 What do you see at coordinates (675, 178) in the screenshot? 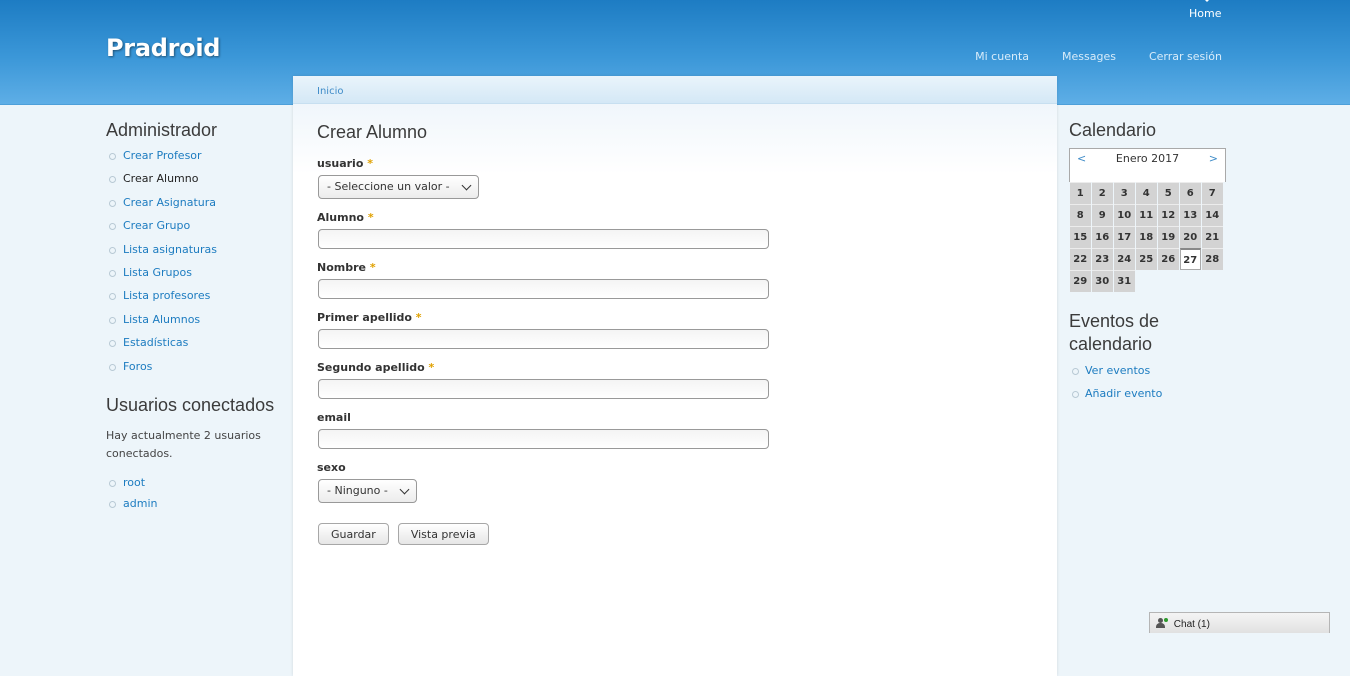
I see `form-item-usuario: usuario * - Seleccione un valor -` at bounding box center [675, 178].